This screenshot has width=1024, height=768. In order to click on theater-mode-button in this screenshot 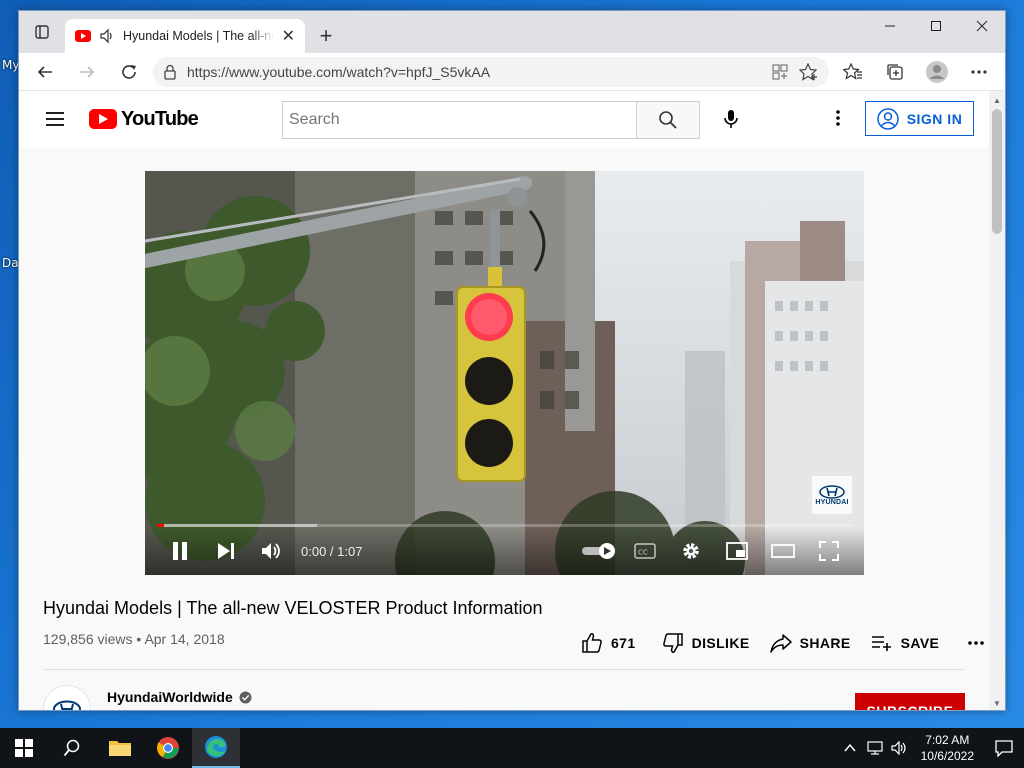, I will do `click(783, 551)`.